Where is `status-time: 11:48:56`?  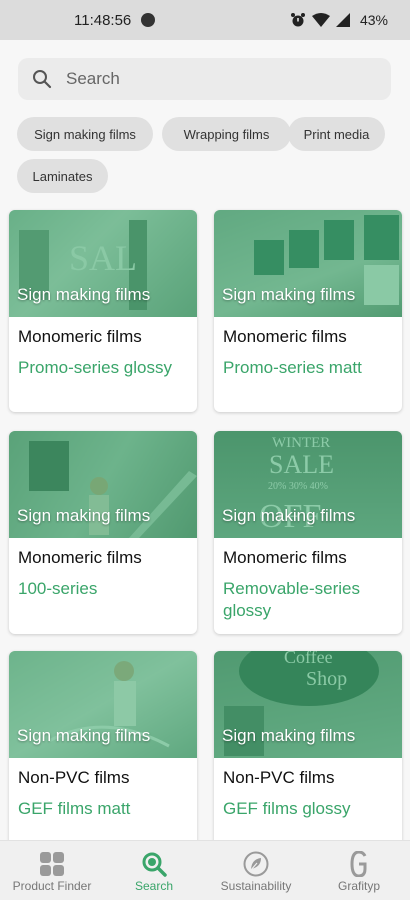
status-time: 11:48:56 is located at coordinates (103, 20).